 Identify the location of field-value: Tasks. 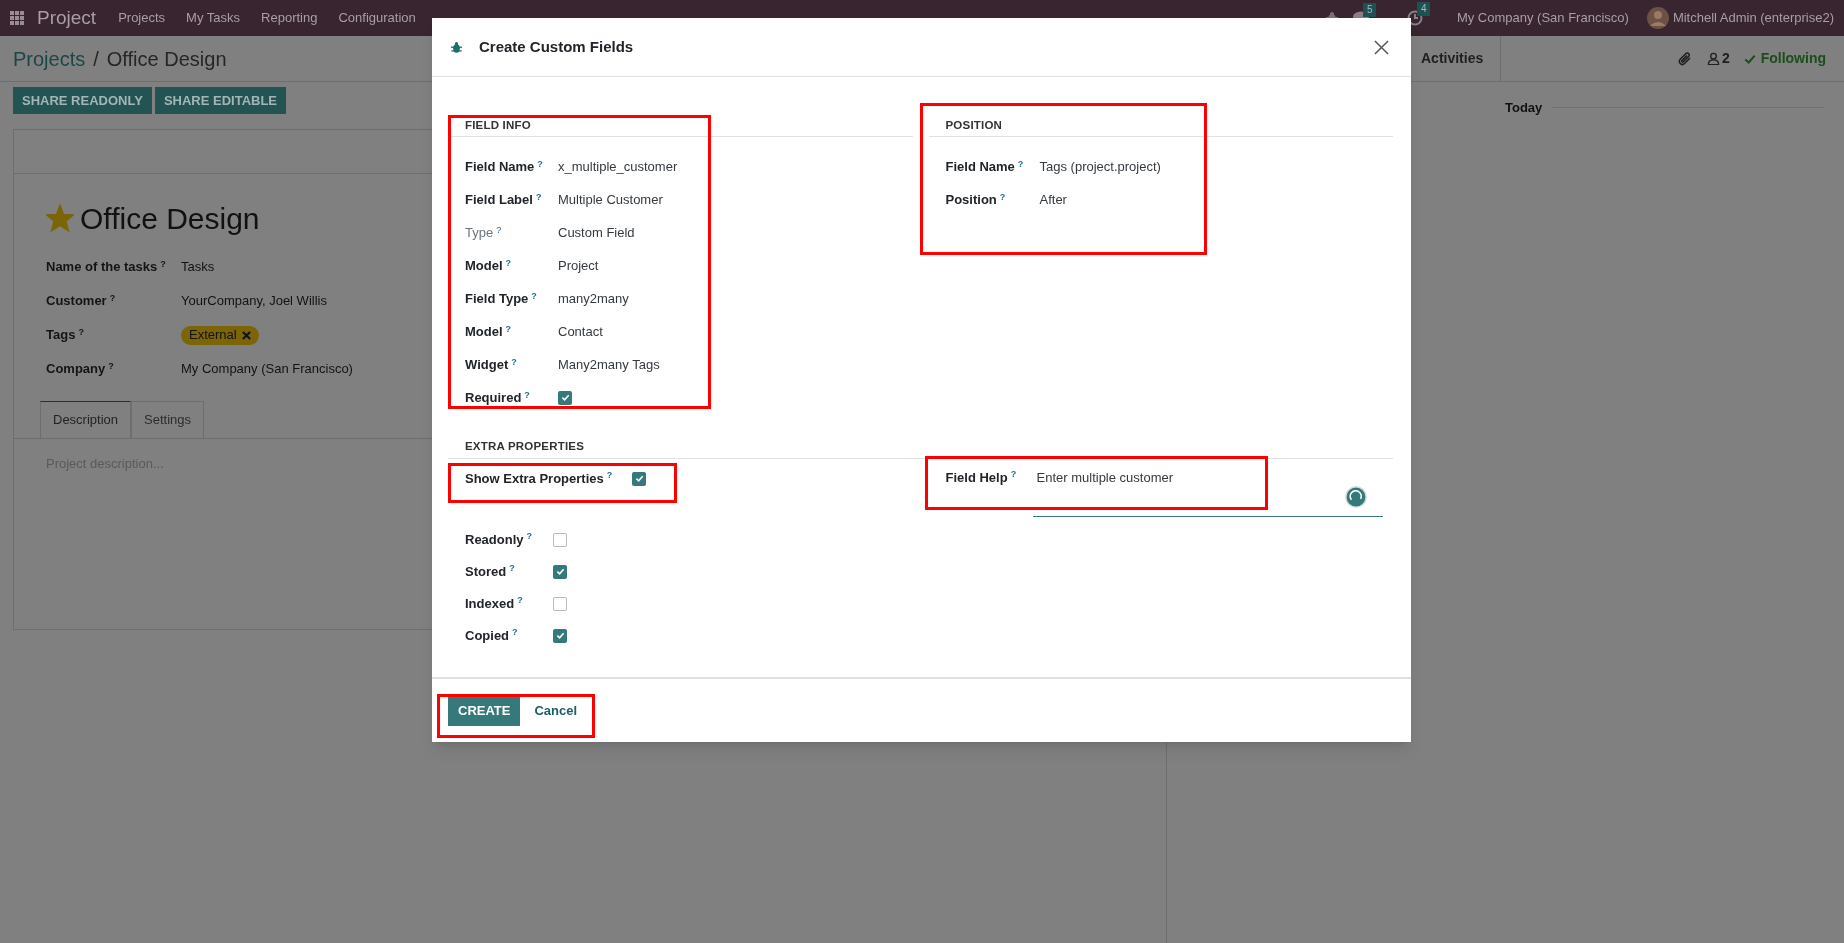
(198, 267).